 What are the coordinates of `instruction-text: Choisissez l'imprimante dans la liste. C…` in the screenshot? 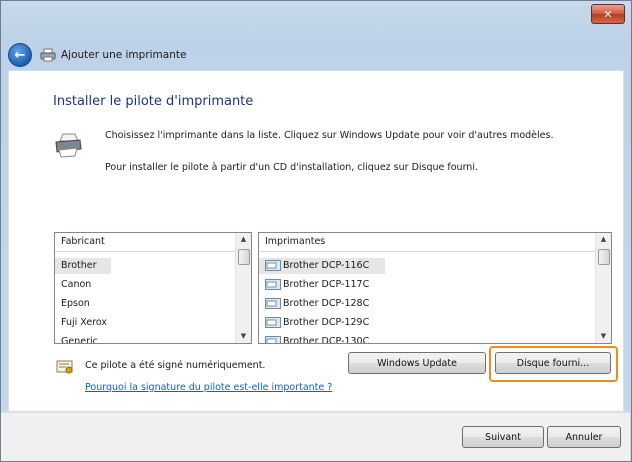 It's located at (329, 135).